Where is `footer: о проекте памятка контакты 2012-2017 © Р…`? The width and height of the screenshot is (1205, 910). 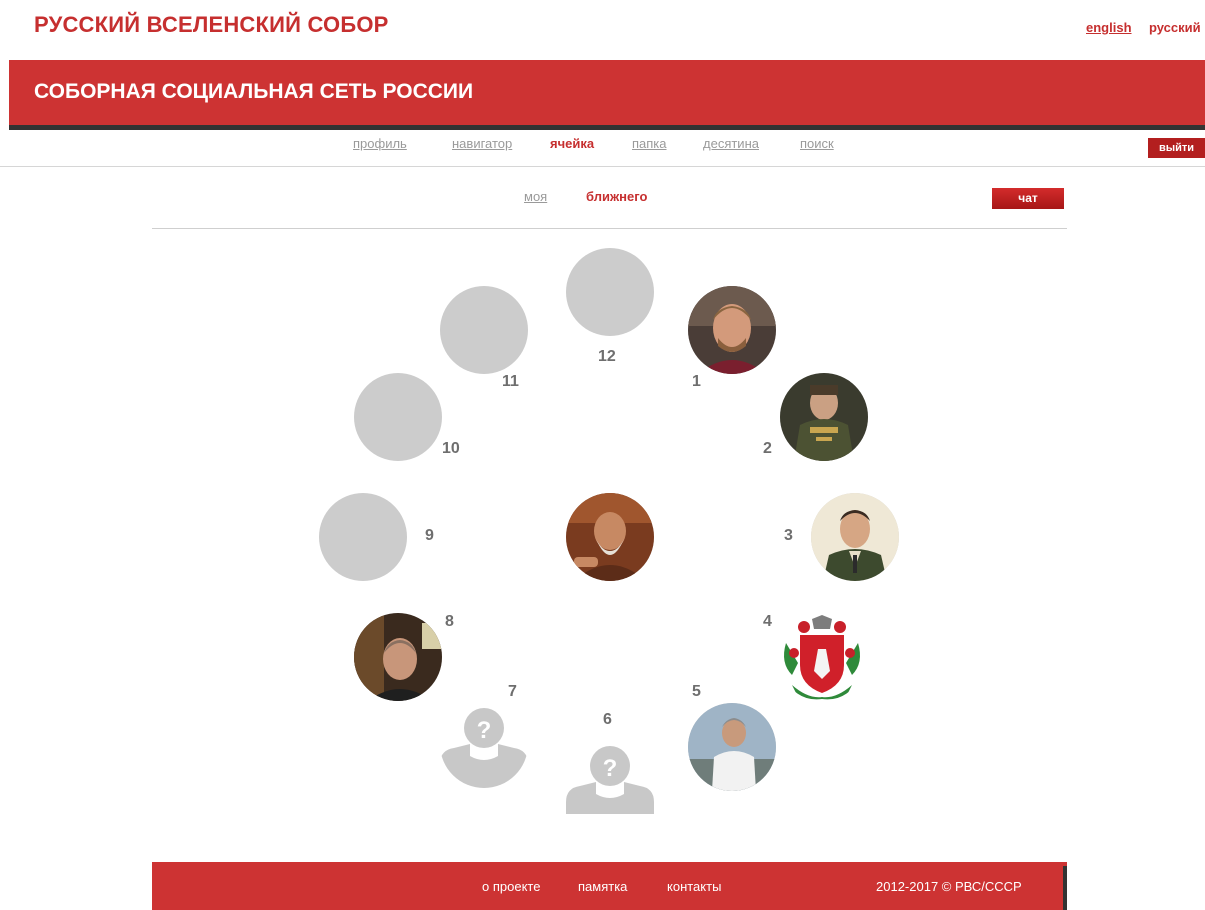 footer: о проекте памятка контакты 2012-2017 © Р… is located at coordinates (609, 886).